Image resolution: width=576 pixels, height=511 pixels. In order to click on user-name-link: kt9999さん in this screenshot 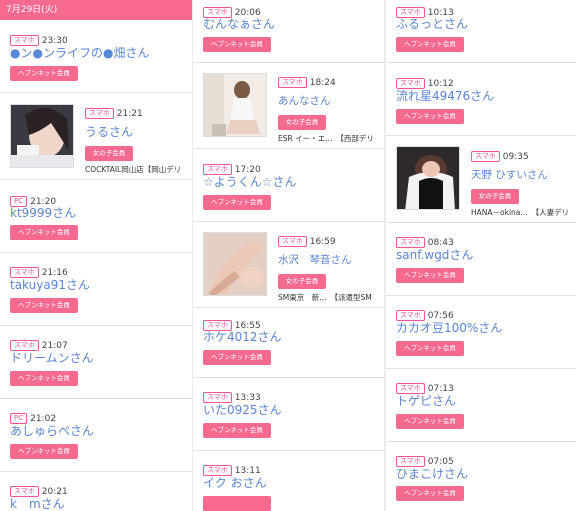, I will do `click(43, 213)`.